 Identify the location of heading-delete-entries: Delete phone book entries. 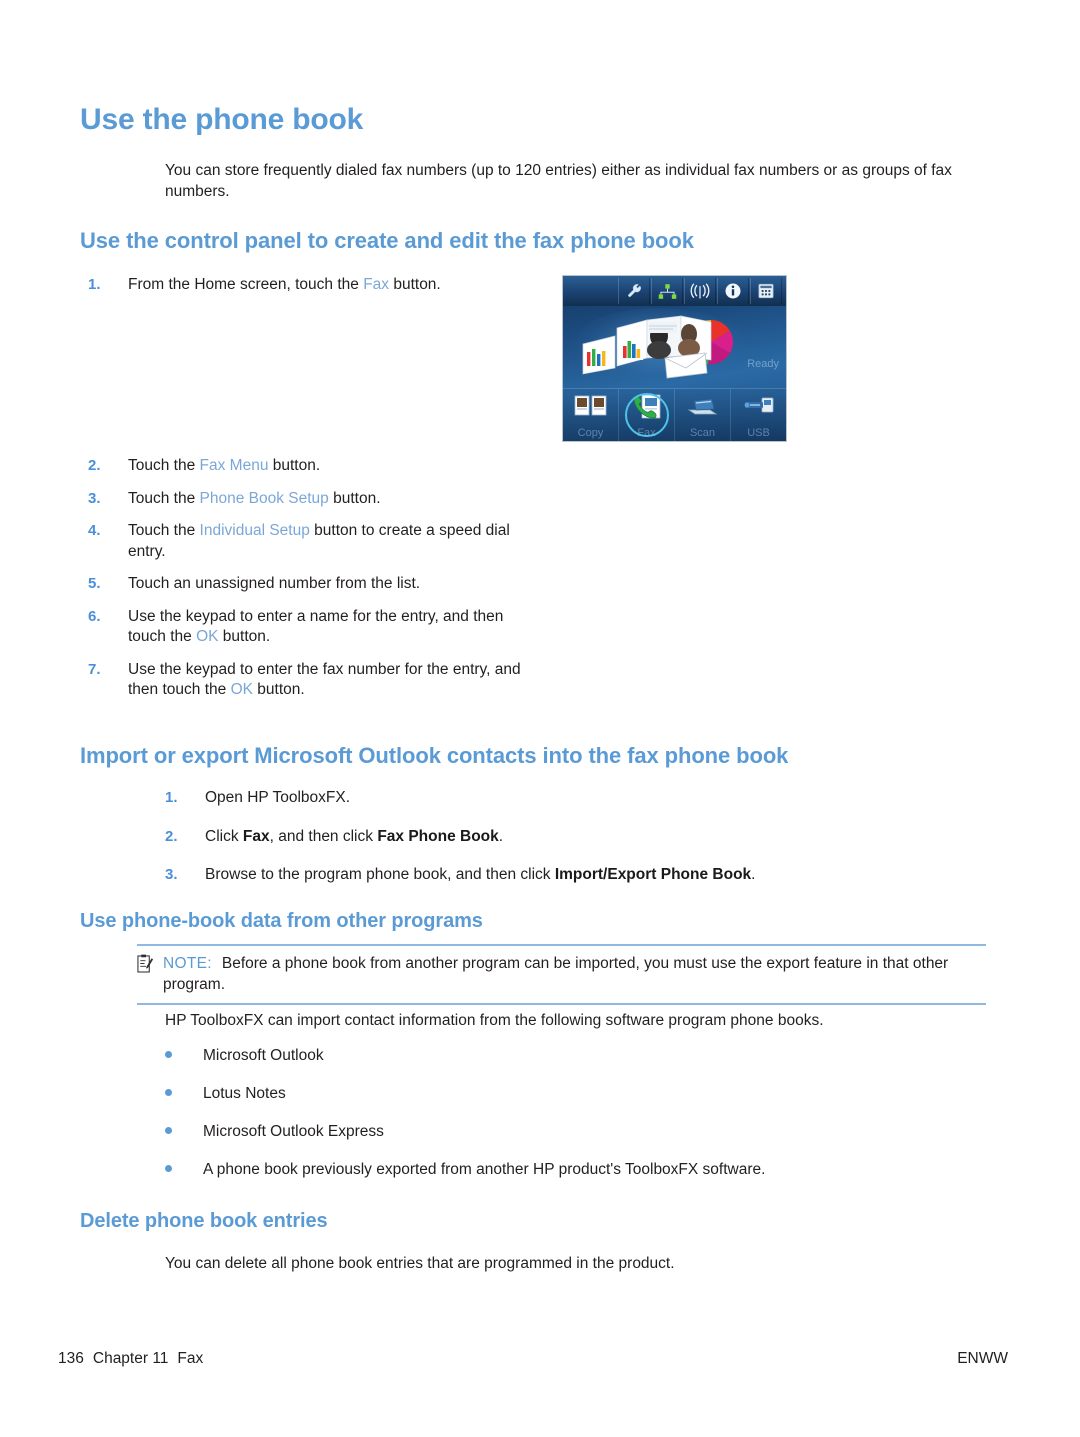
(204, 1221).